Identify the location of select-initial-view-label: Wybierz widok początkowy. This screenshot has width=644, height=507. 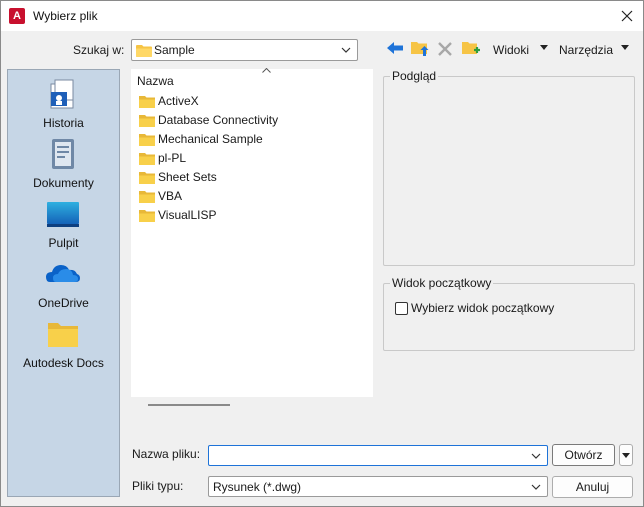
(482, 308).